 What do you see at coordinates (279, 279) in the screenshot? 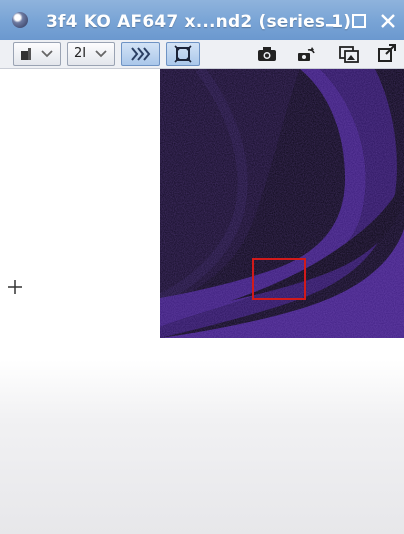
I see `roi-rectangle` at bounding box center [279, 279].